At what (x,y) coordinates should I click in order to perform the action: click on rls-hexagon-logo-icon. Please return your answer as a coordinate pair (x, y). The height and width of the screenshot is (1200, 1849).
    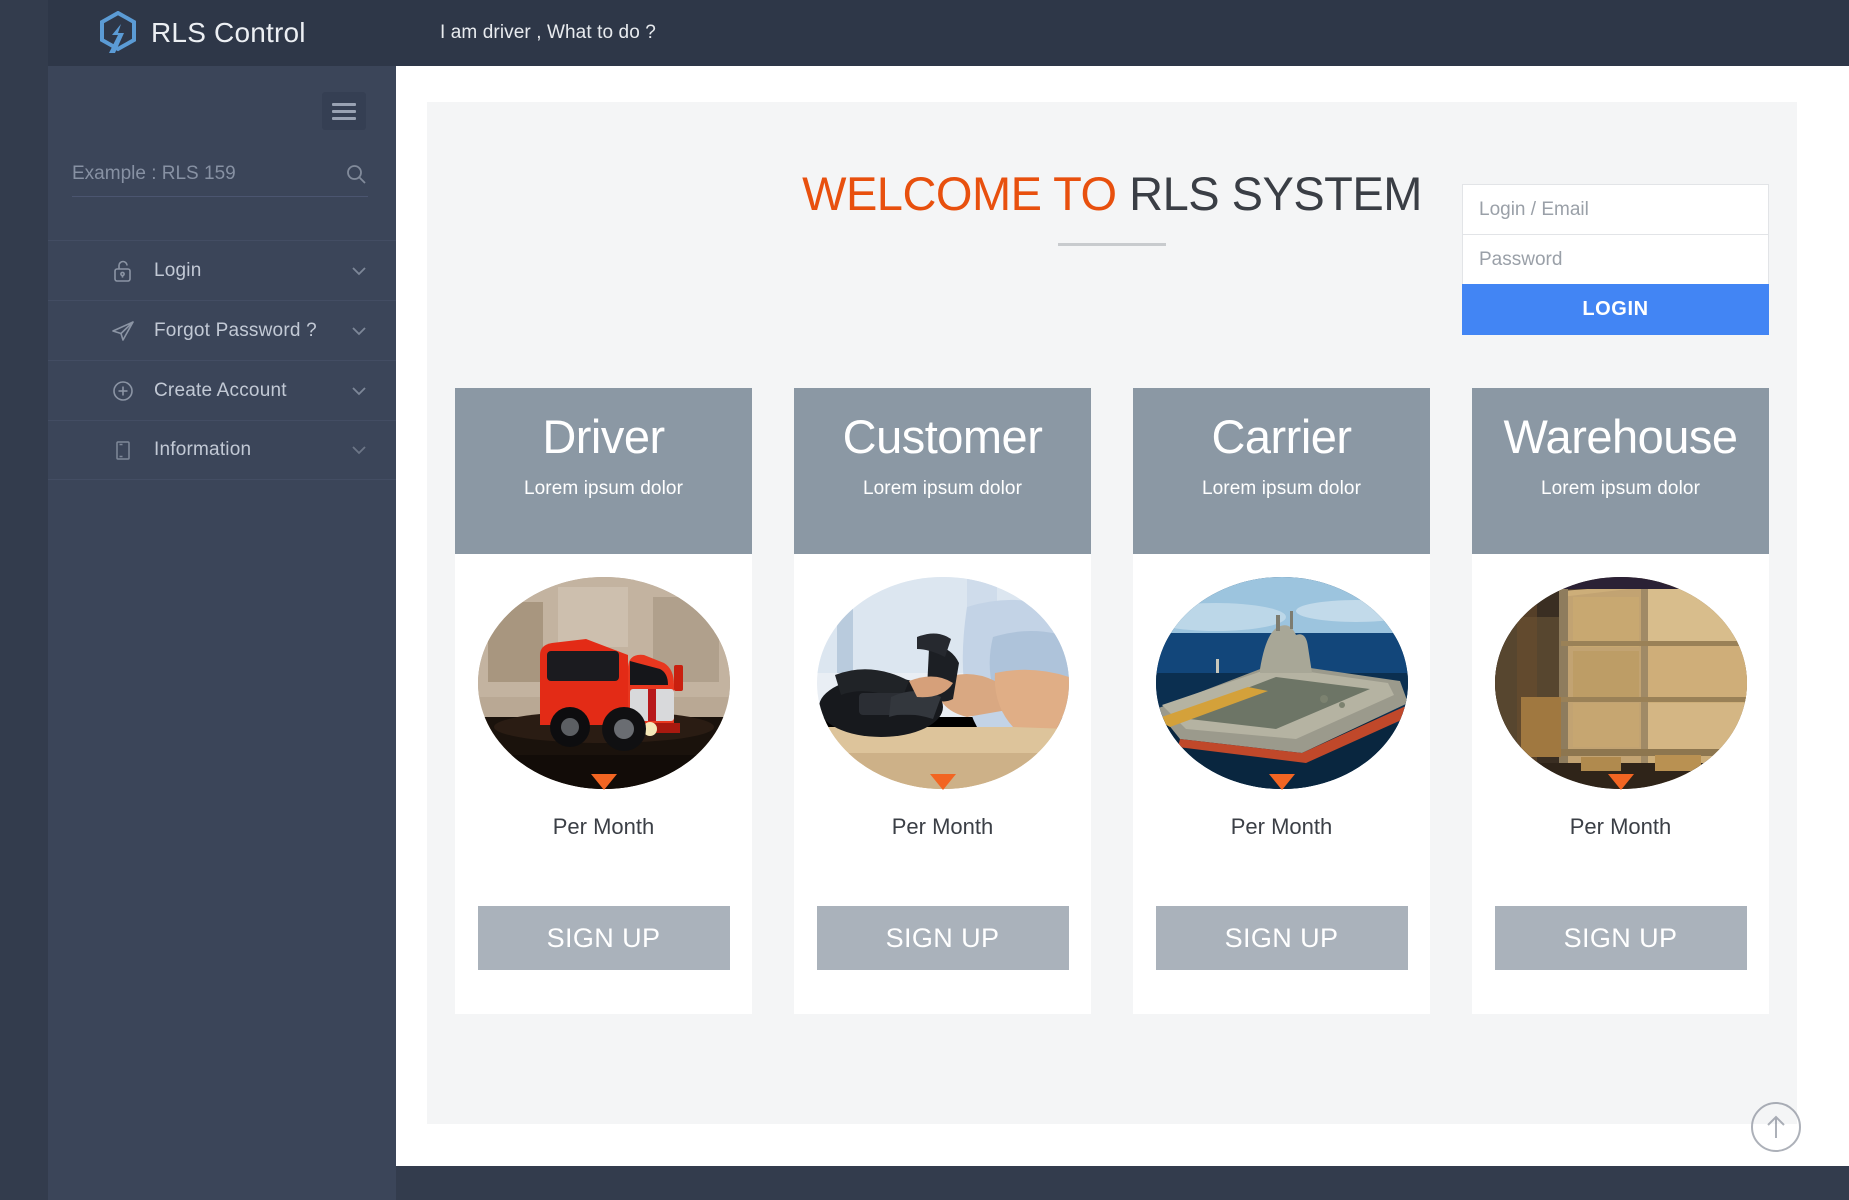
    Looking at the image, I should click on (118, 32).